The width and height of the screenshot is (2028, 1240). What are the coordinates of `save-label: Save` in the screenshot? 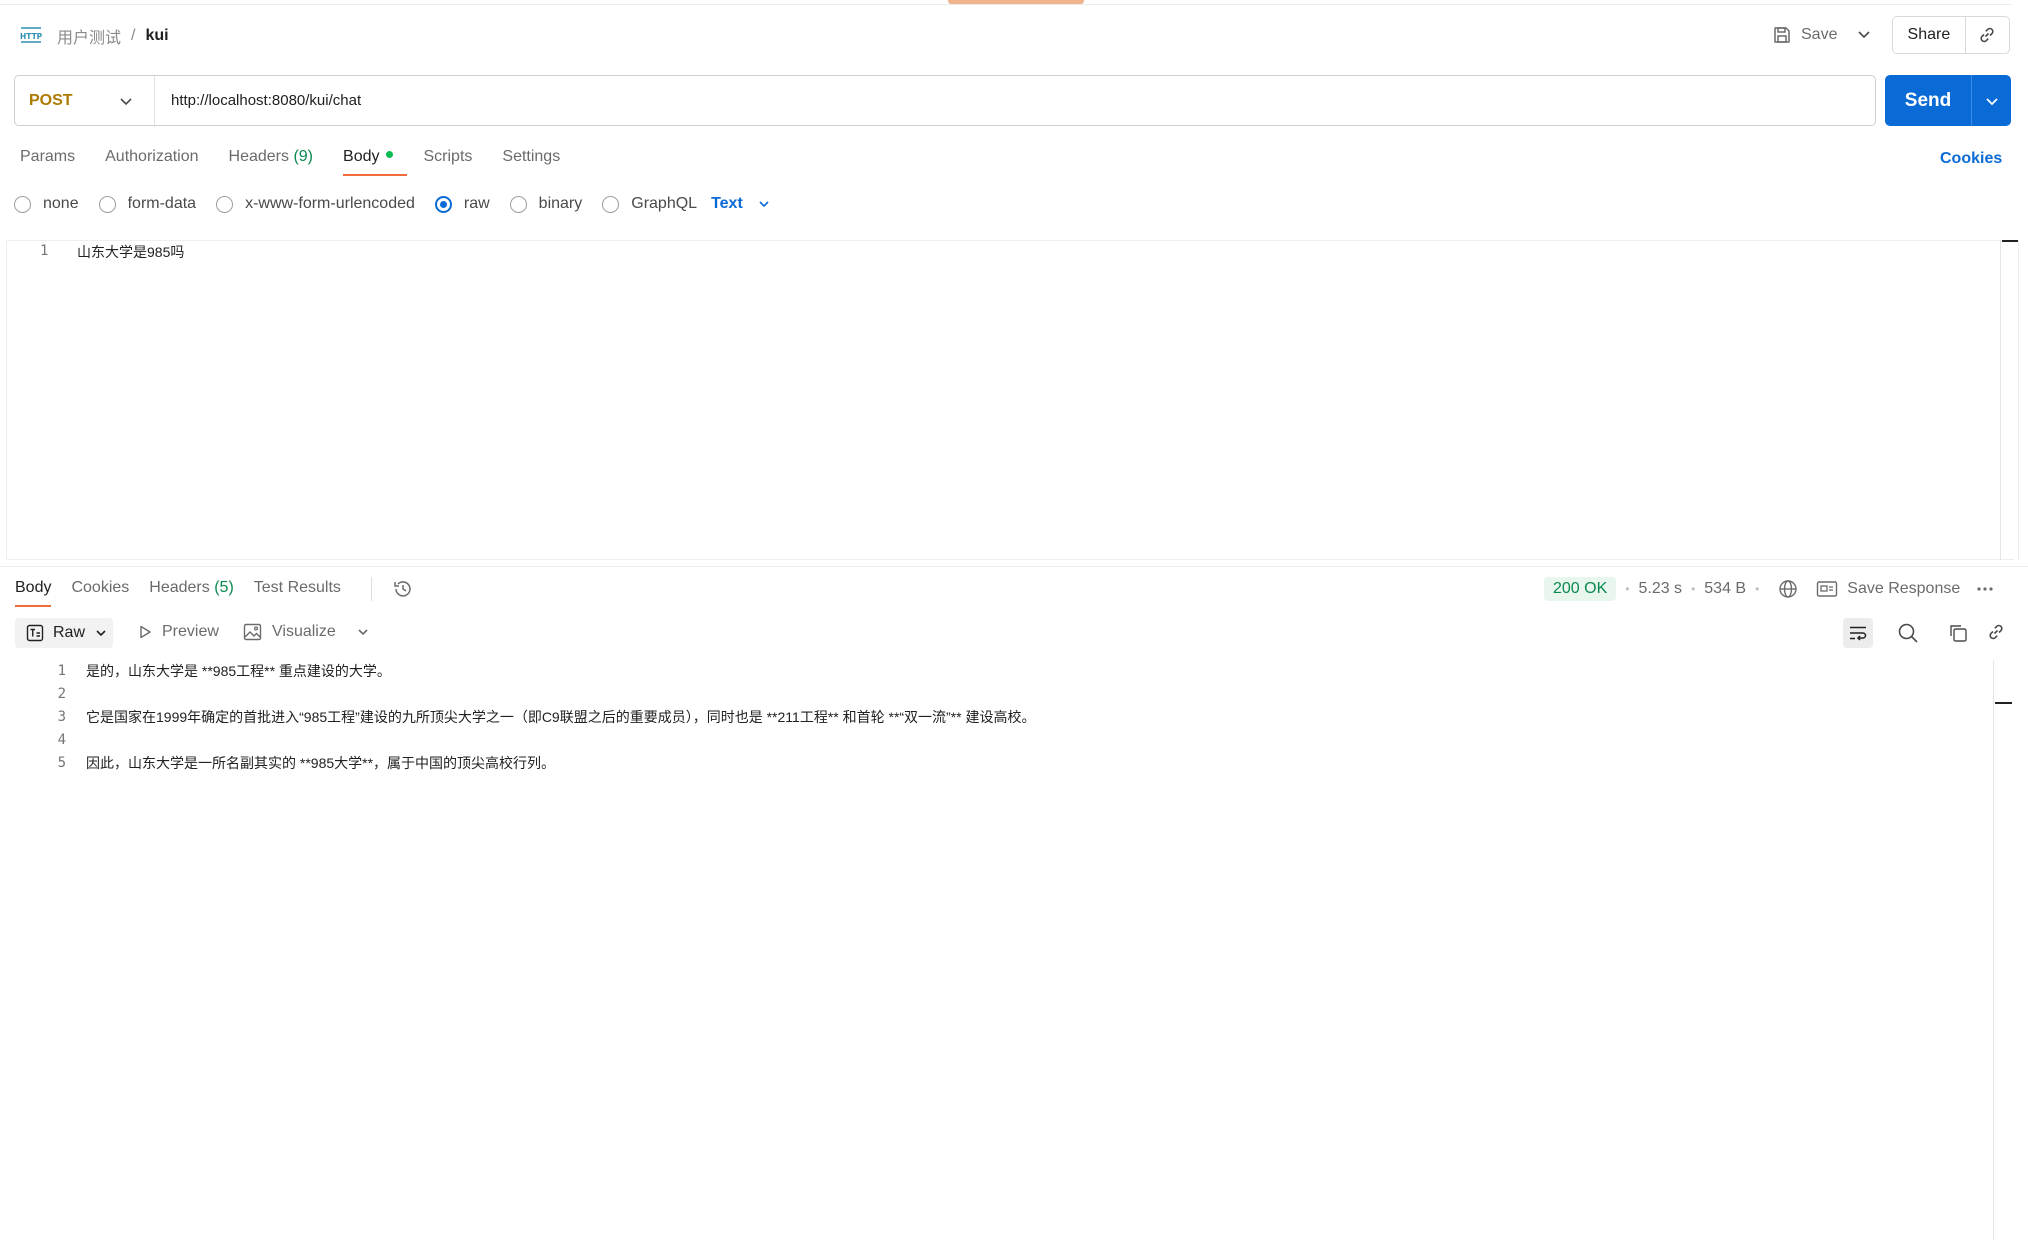 It's located at (1819, 34).